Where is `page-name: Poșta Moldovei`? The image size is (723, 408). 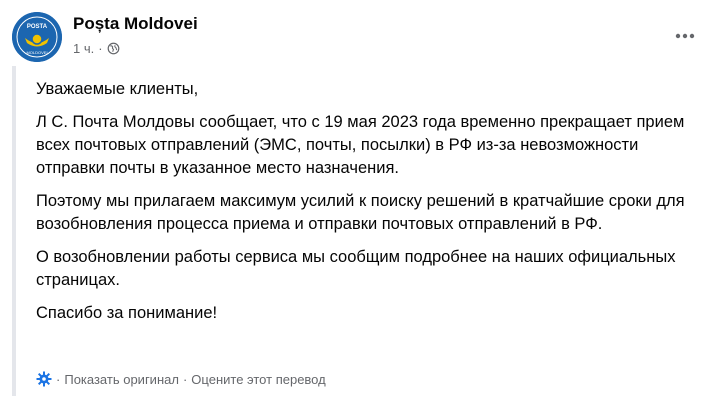
page-name: Poșta Moldovei is located at coordinates (135, 24).